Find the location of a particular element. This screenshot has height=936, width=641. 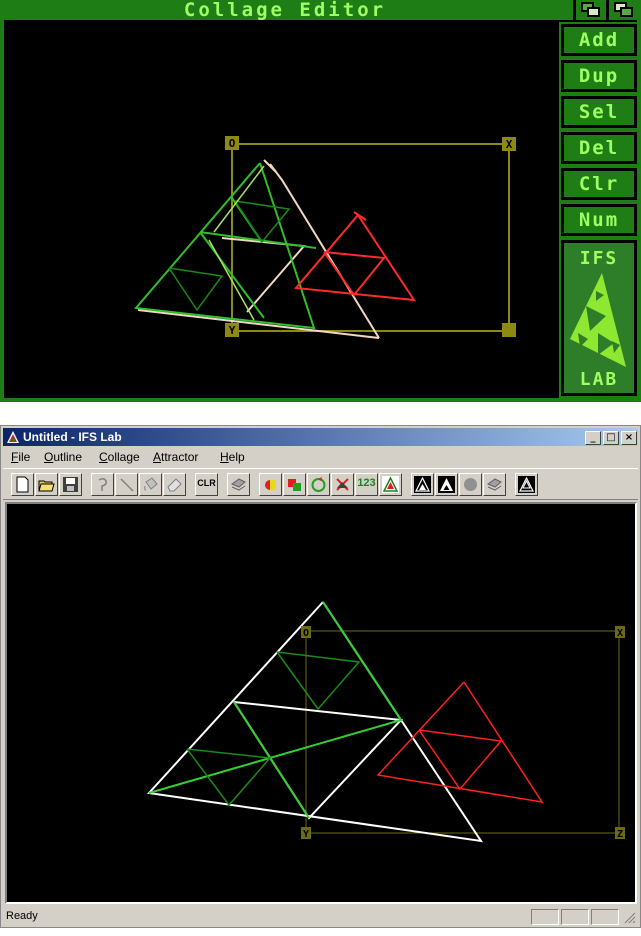

add-button: Add is located at coordinates (599, 40).